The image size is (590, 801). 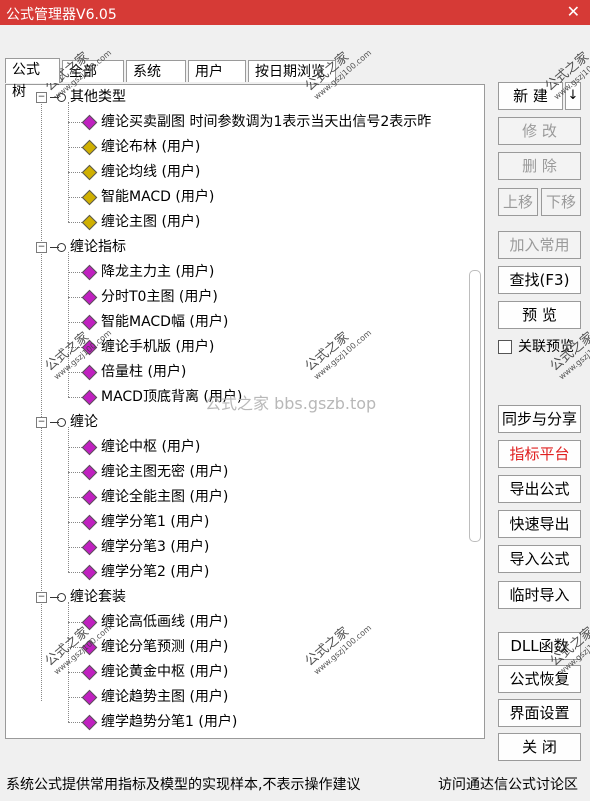 I want to click on tree-item-label: 缠论全能主图 (用户), so click(x=165, y=497).